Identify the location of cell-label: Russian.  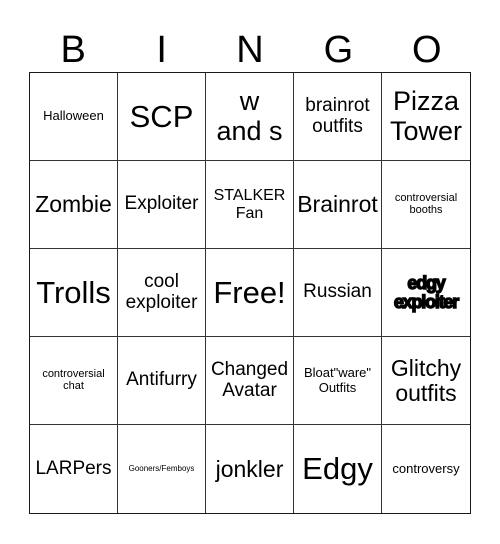
(337, 292).